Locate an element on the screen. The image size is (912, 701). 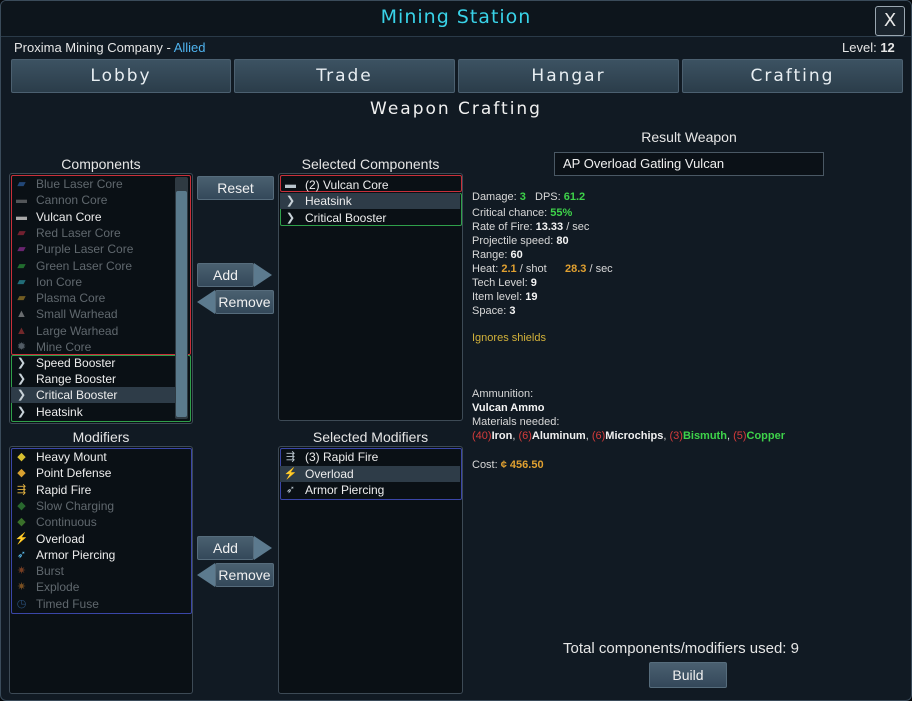
list-item: ✷ Explode is located at coordinates (100, 587).